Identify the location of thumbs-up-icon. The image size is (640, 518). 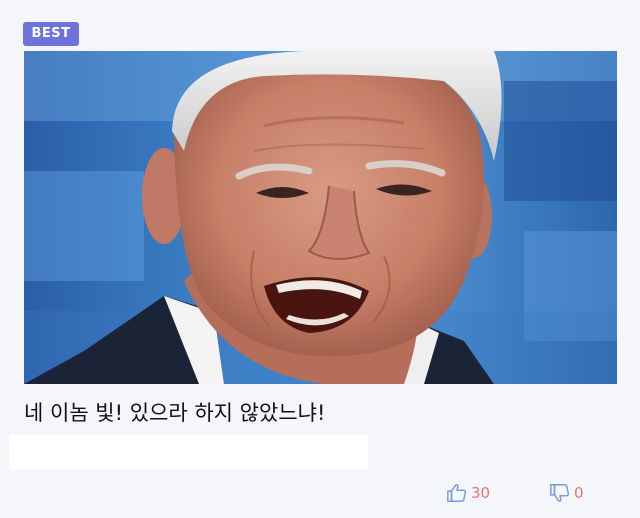
(457, 493).